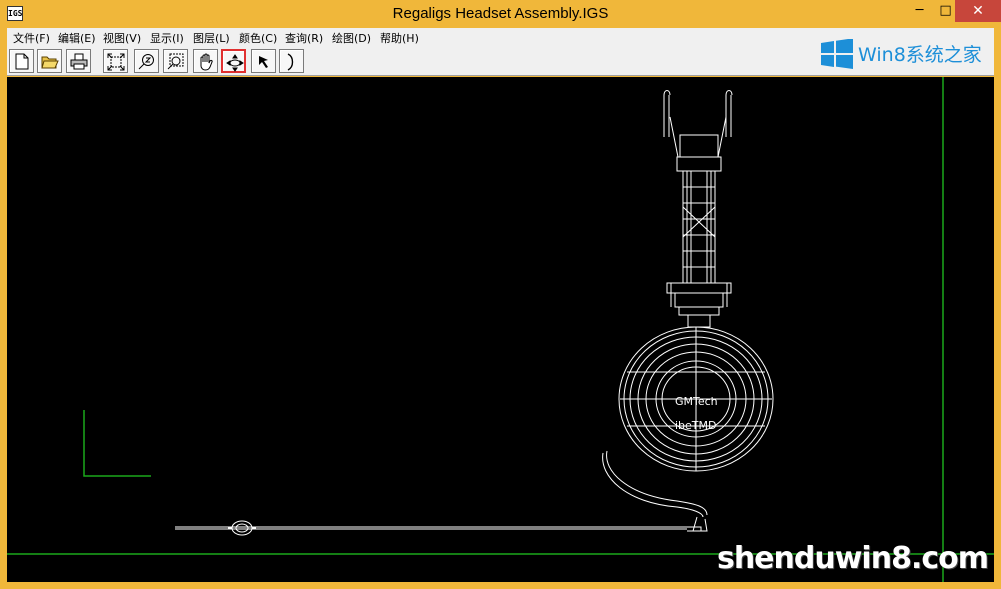 The height and width of the screenshot is (589, 1001). I want to click on cup-label-top: GMTech, so click(696, 401).